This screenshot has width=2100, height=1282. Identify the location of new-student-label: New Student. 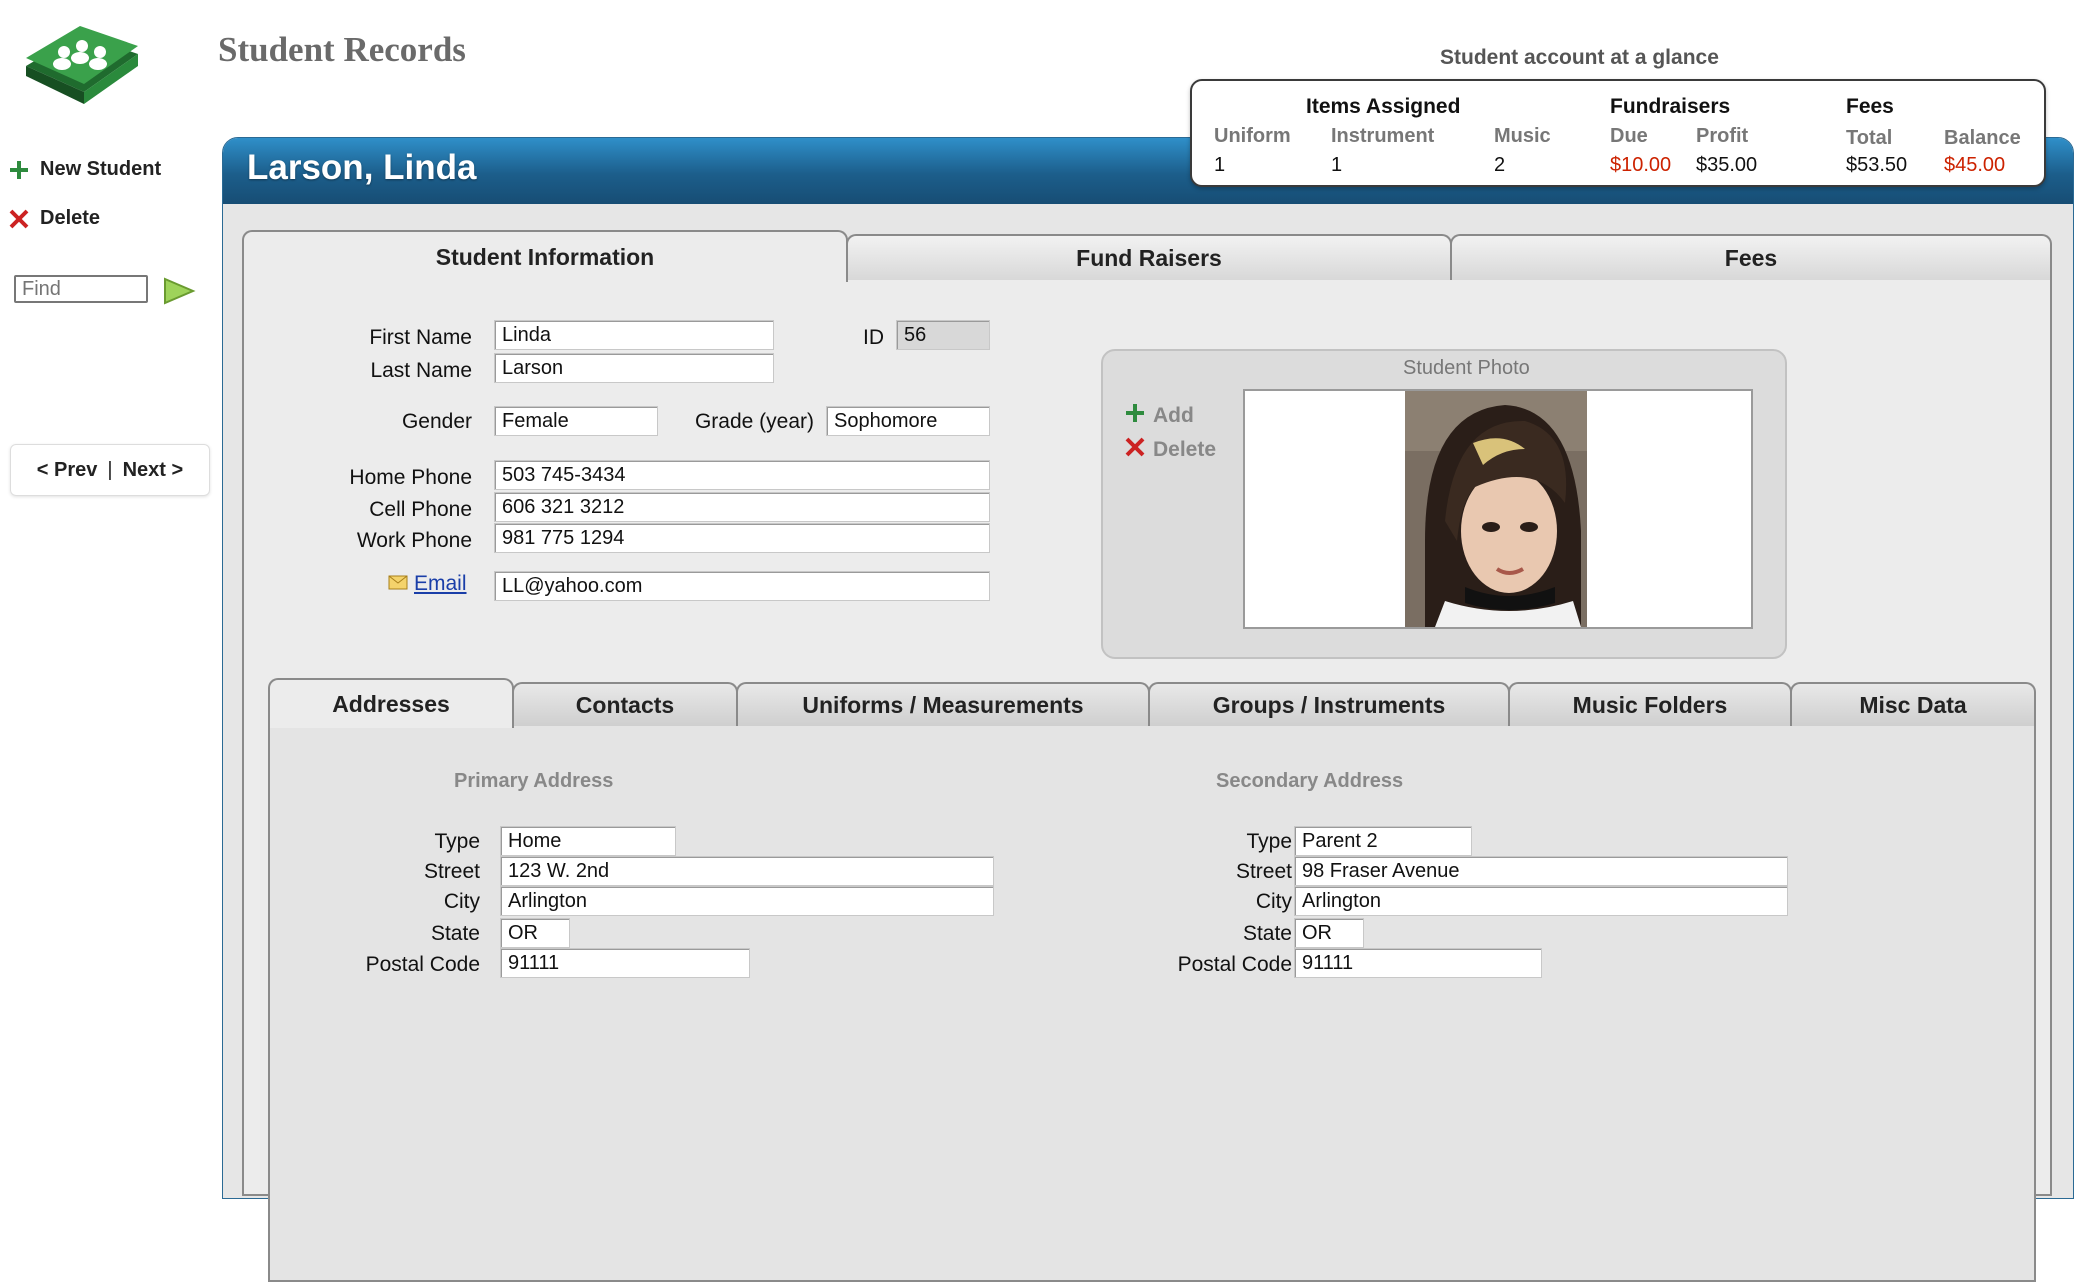
(101, 169).